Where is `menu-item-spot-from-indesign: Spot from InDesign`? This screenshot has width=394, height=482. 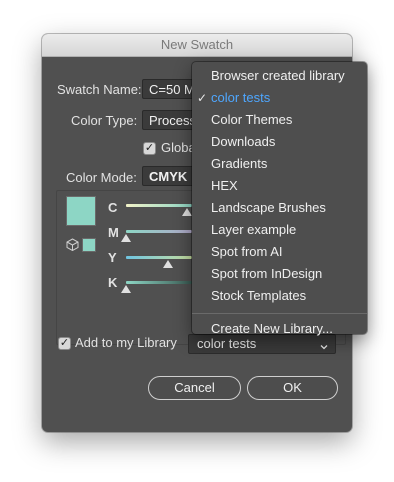 menu-item-spot-from-indesign: Spot from InDesign is located at coordinates (279, 274).